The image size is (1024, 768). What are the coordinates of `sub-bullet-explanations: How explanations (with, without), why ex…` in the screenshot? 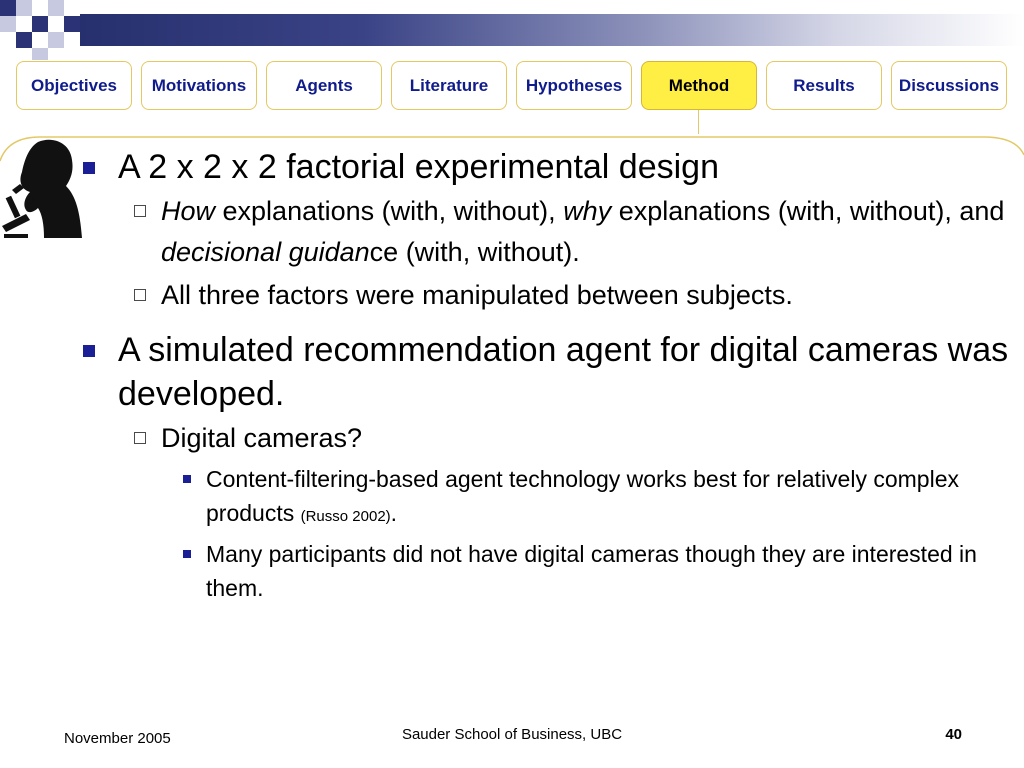 It's located at (545, 232).